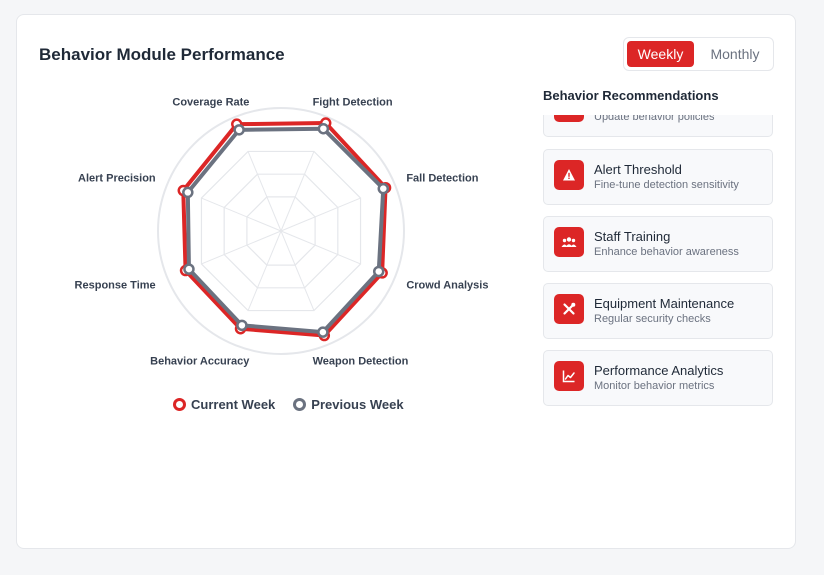  Describe the element at coordinates (179, 404) in the screenshot. I see `legend-swatch-current` at that location.